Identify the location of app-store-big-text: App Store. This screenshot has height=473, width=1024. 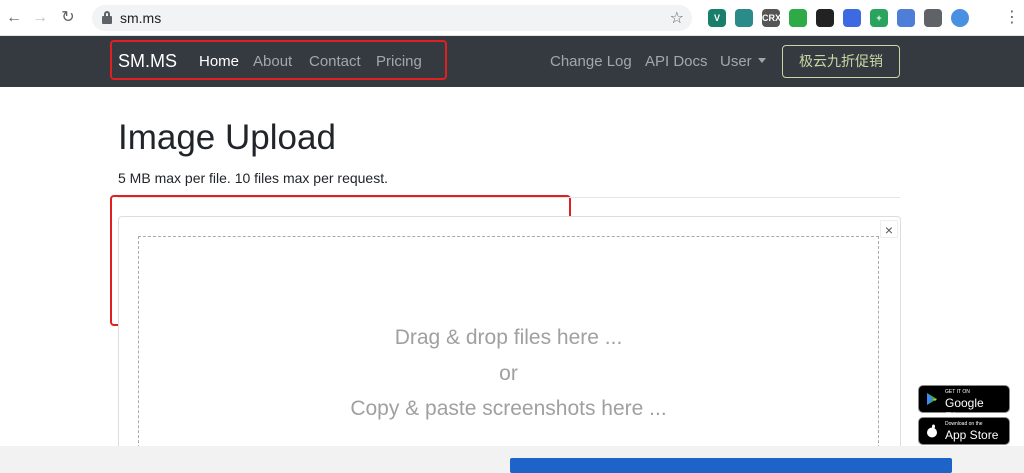
(972, 435).